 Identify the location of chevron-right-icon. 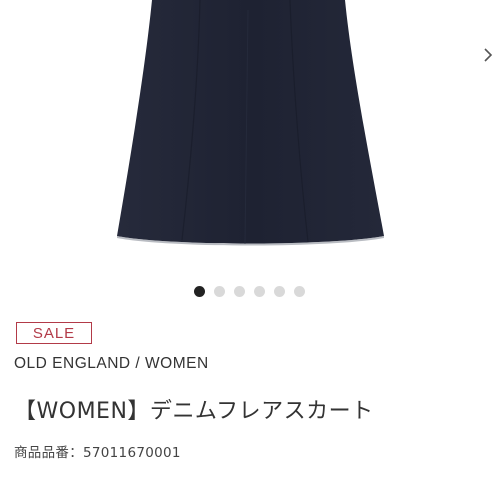
(488, 55).